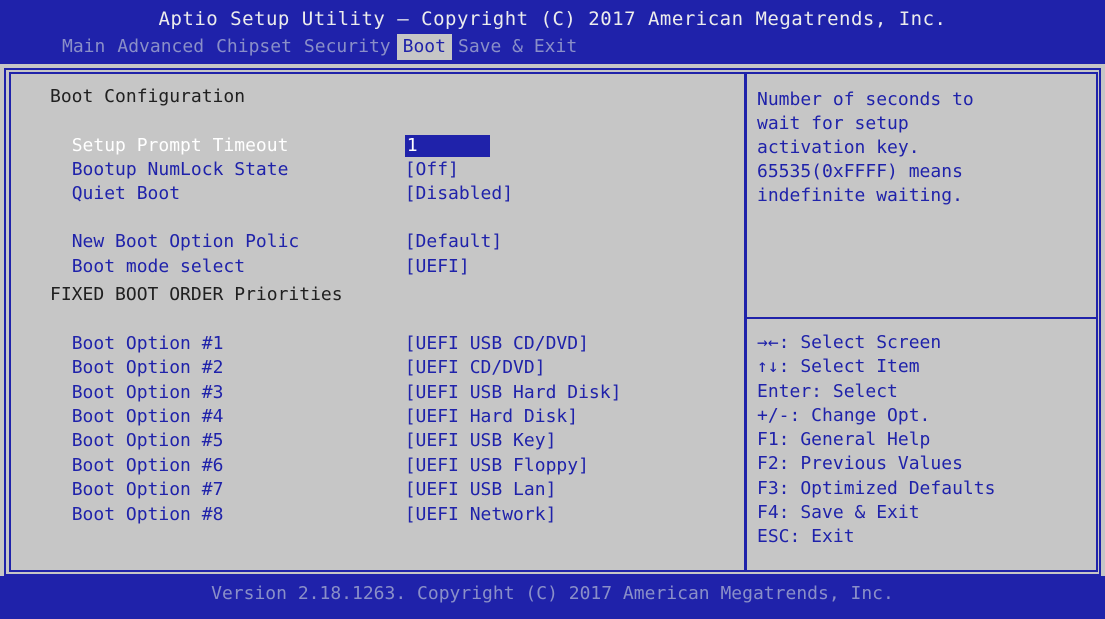  Describe the element at coordinates (147, 514) in the screenshot. I see `boot-option-label: Boot Option #8` at that location.